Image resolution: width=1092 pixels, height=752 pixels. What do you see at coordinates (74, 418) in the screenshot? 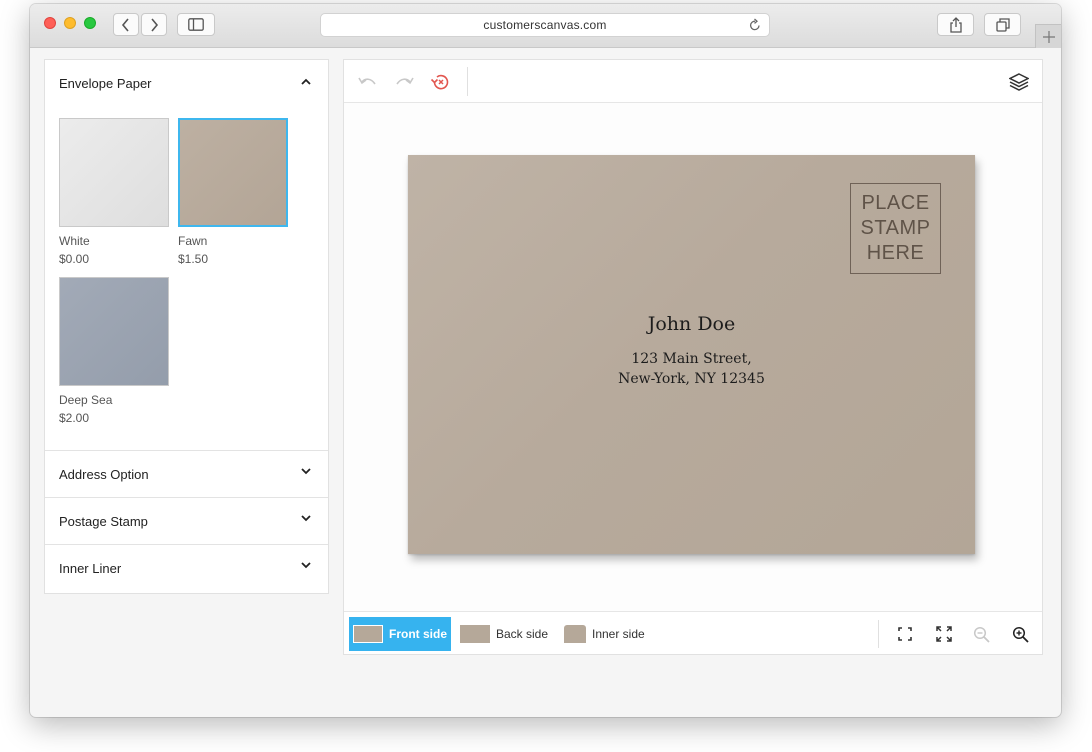
I see `swatch-price: $2.00` at bounding box center [74, 418].